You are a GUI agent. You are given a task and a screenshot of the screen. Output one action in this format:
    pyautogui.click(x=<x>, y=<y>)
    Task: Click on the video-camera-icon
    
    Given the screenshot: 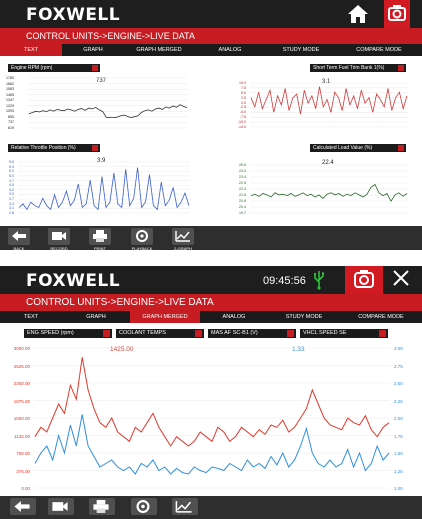 What is the action you would take?
    pyautogui.click(x=59, y=236)
    